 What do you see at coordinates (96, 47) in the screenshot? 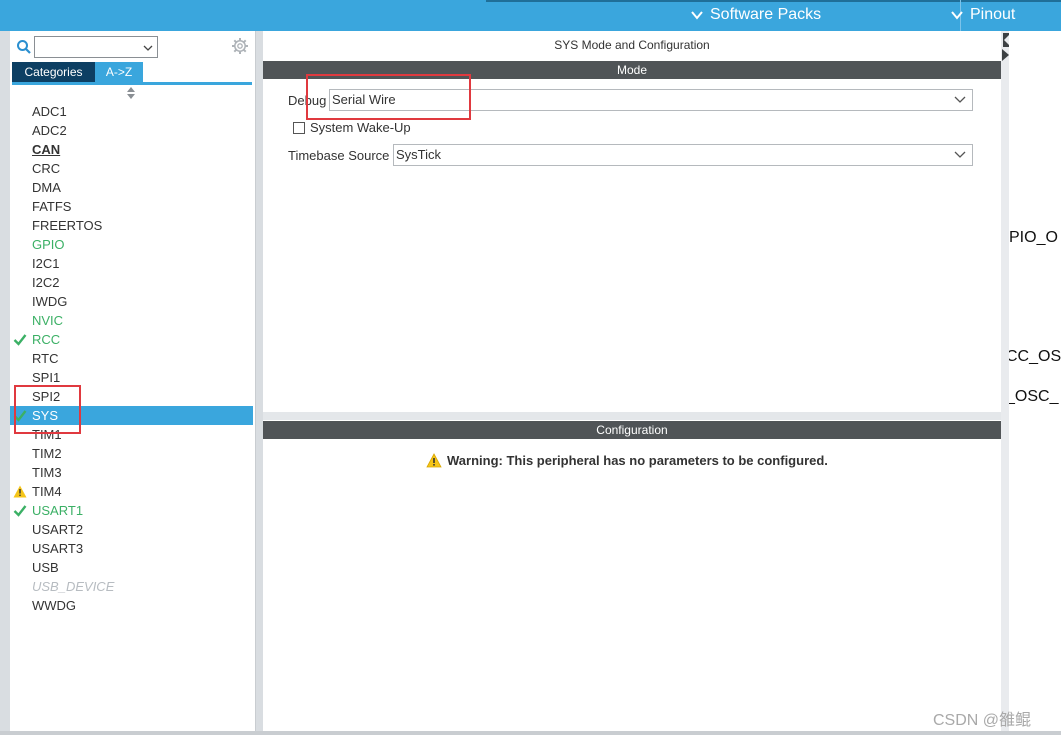
I see `search-input` at bounding box center [96, 47].